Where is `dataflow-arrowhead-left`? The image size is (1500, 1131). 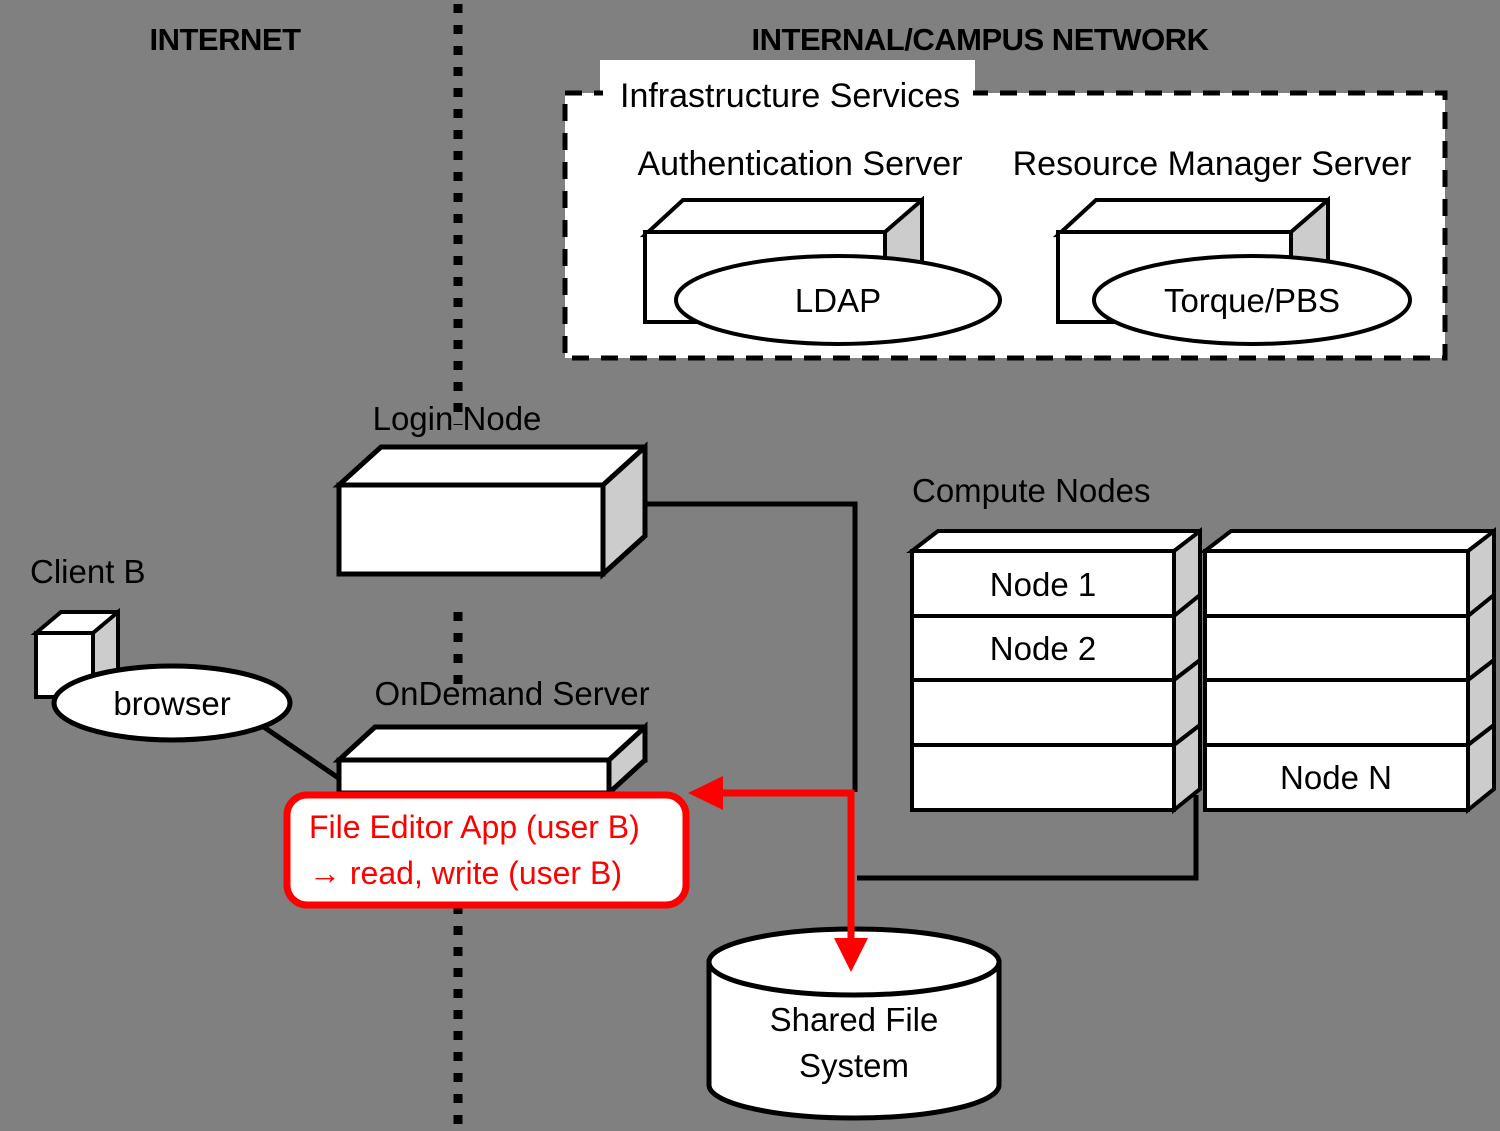
dataflow-arrowhead-left is located at coordinates (705, 793).